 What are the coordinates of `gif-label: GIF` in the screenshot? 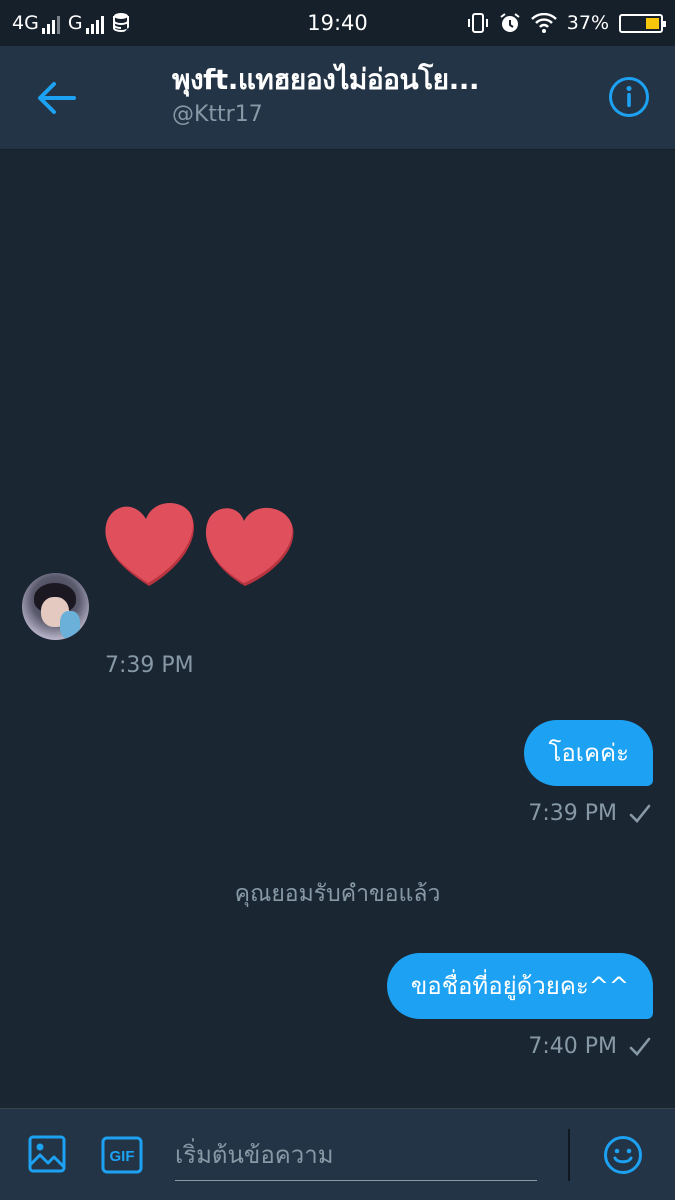 It's located at (122, 1156).